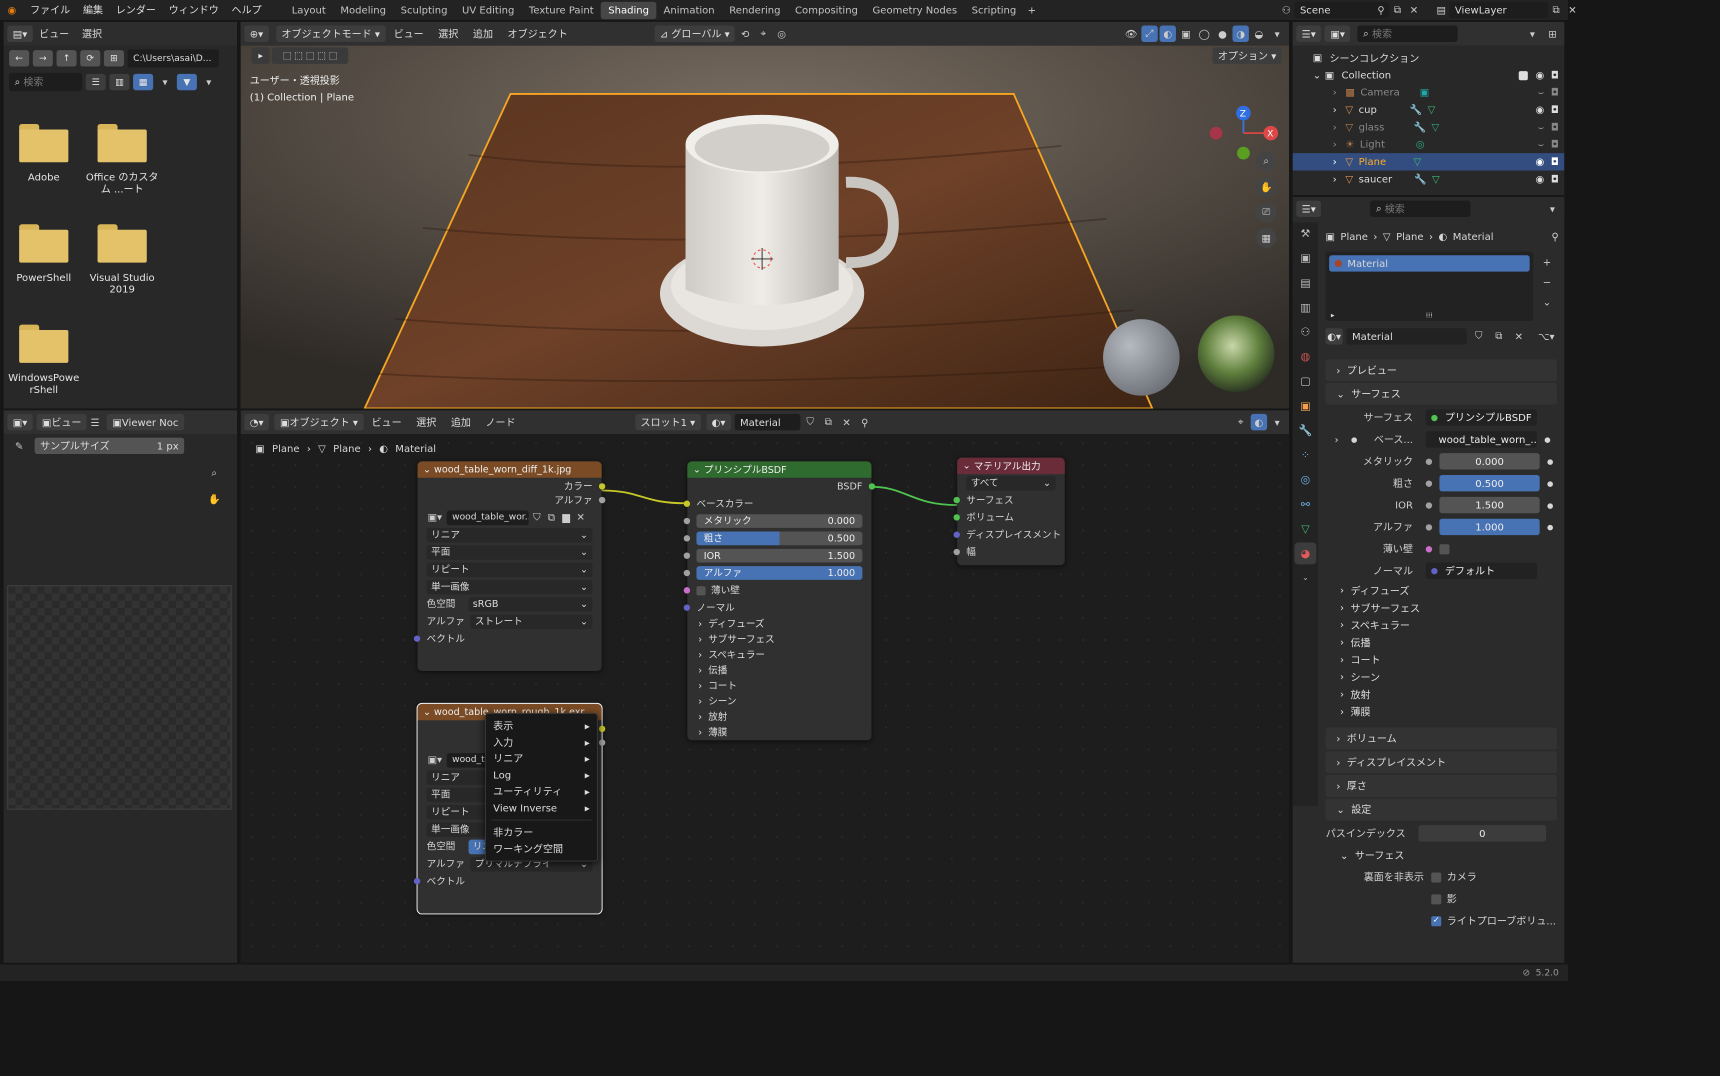 The width and height of the screenshot is (1720, 1076). I want to click on editor-type-select: ☰▾, so click(1309, 208).